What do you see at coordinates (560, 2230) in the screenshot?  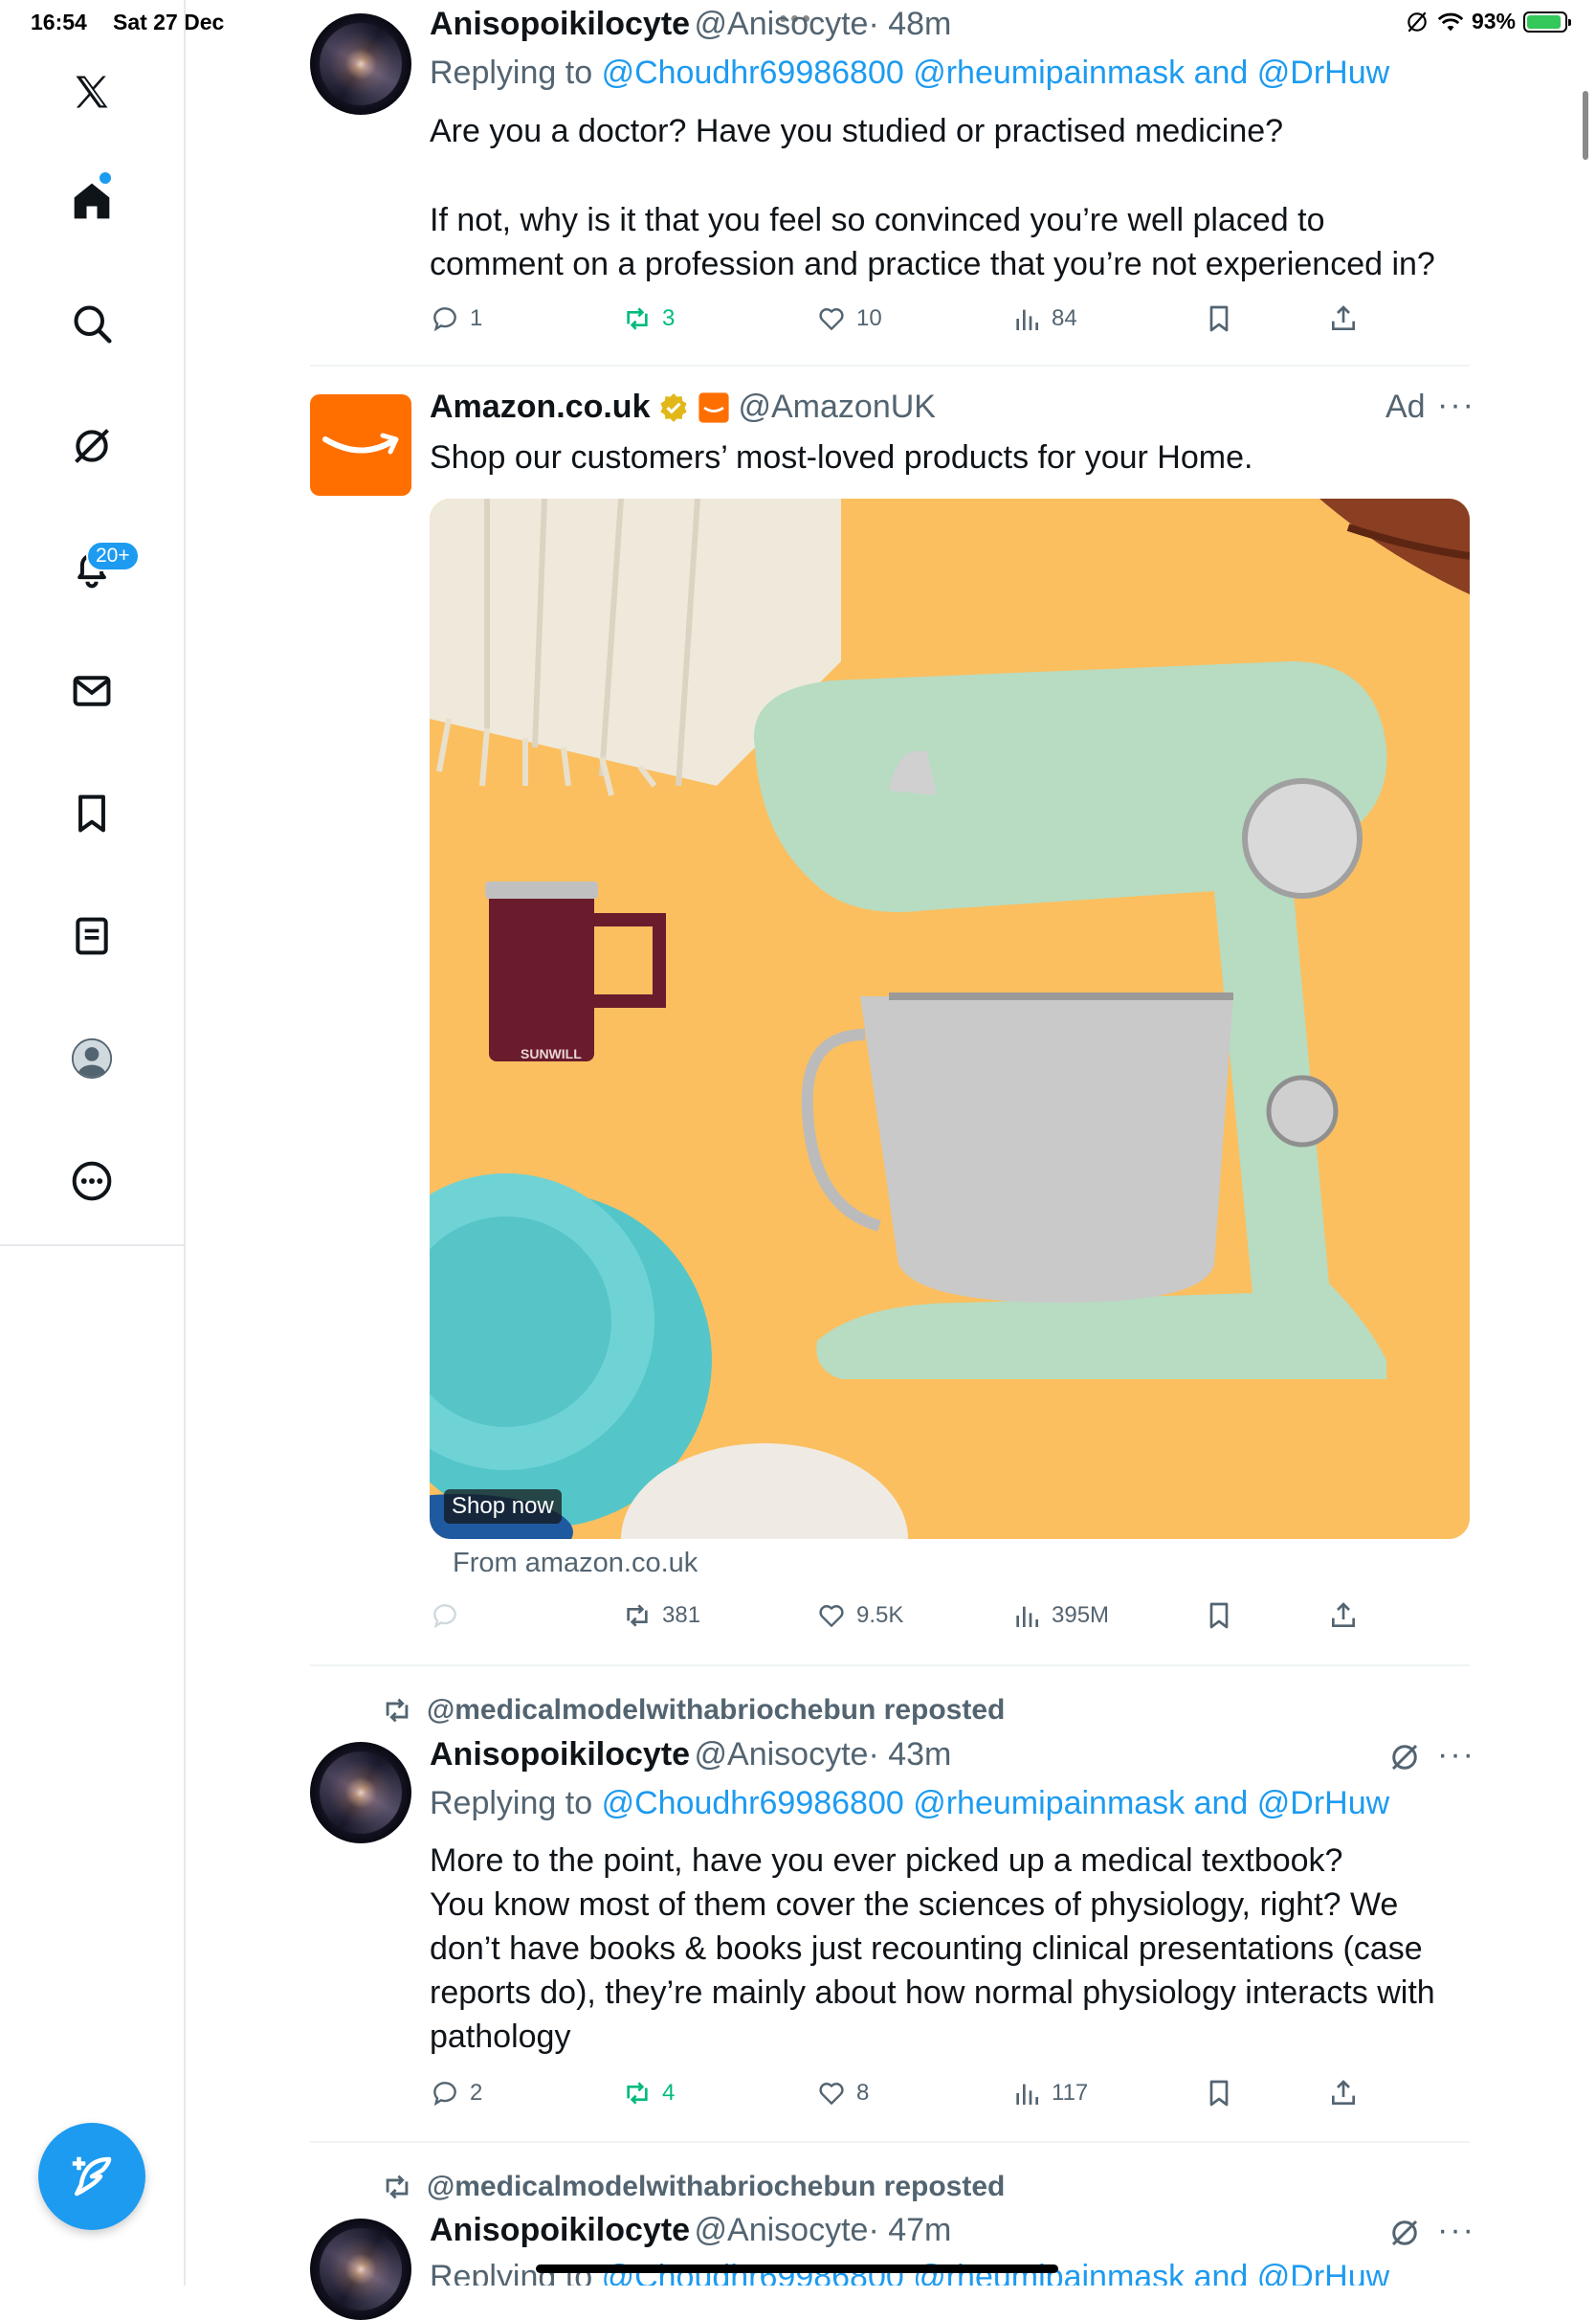 I see `tweet3-author-name: Anisopoikilocyte` at bounding box center [560, 2230].